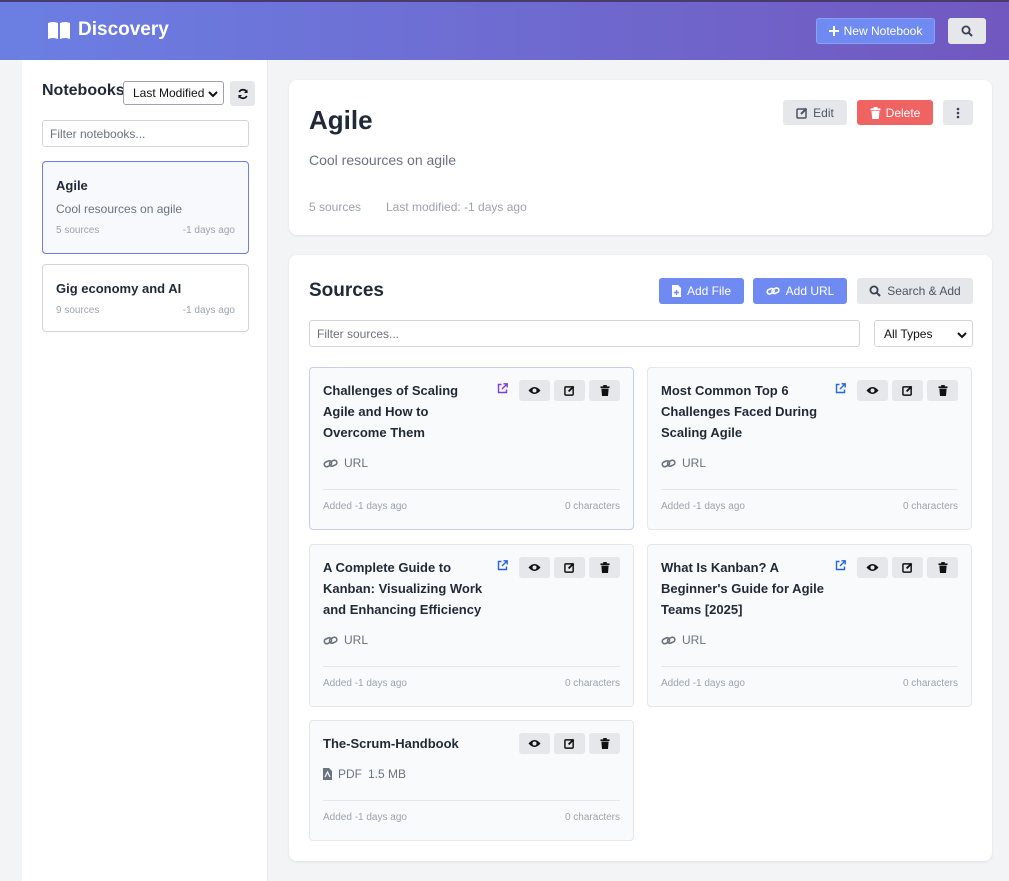 The height and width of the screenshot is (881, 1009). I want to click on source-type: PDF 1.5 MB, so click(364, 774).